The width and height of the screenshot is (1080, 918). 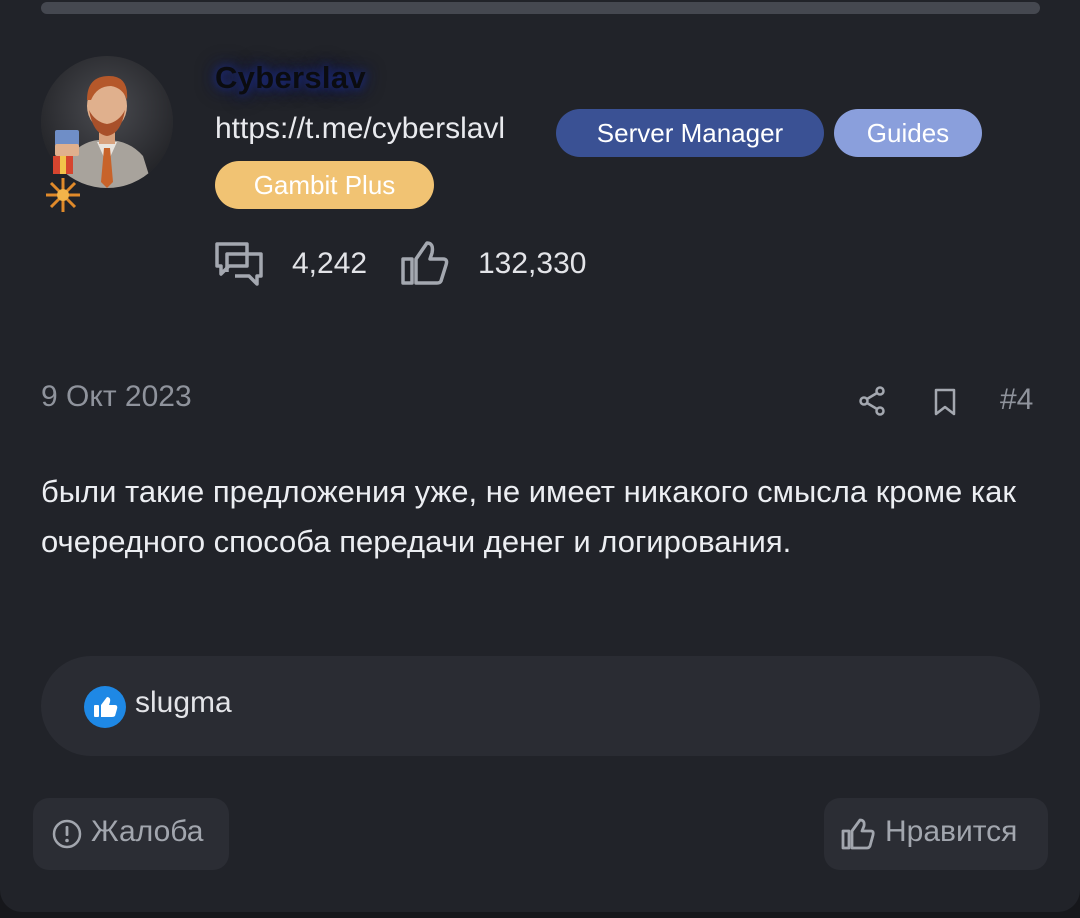 I want to click on messages-icon, so click(x=239, y=264).